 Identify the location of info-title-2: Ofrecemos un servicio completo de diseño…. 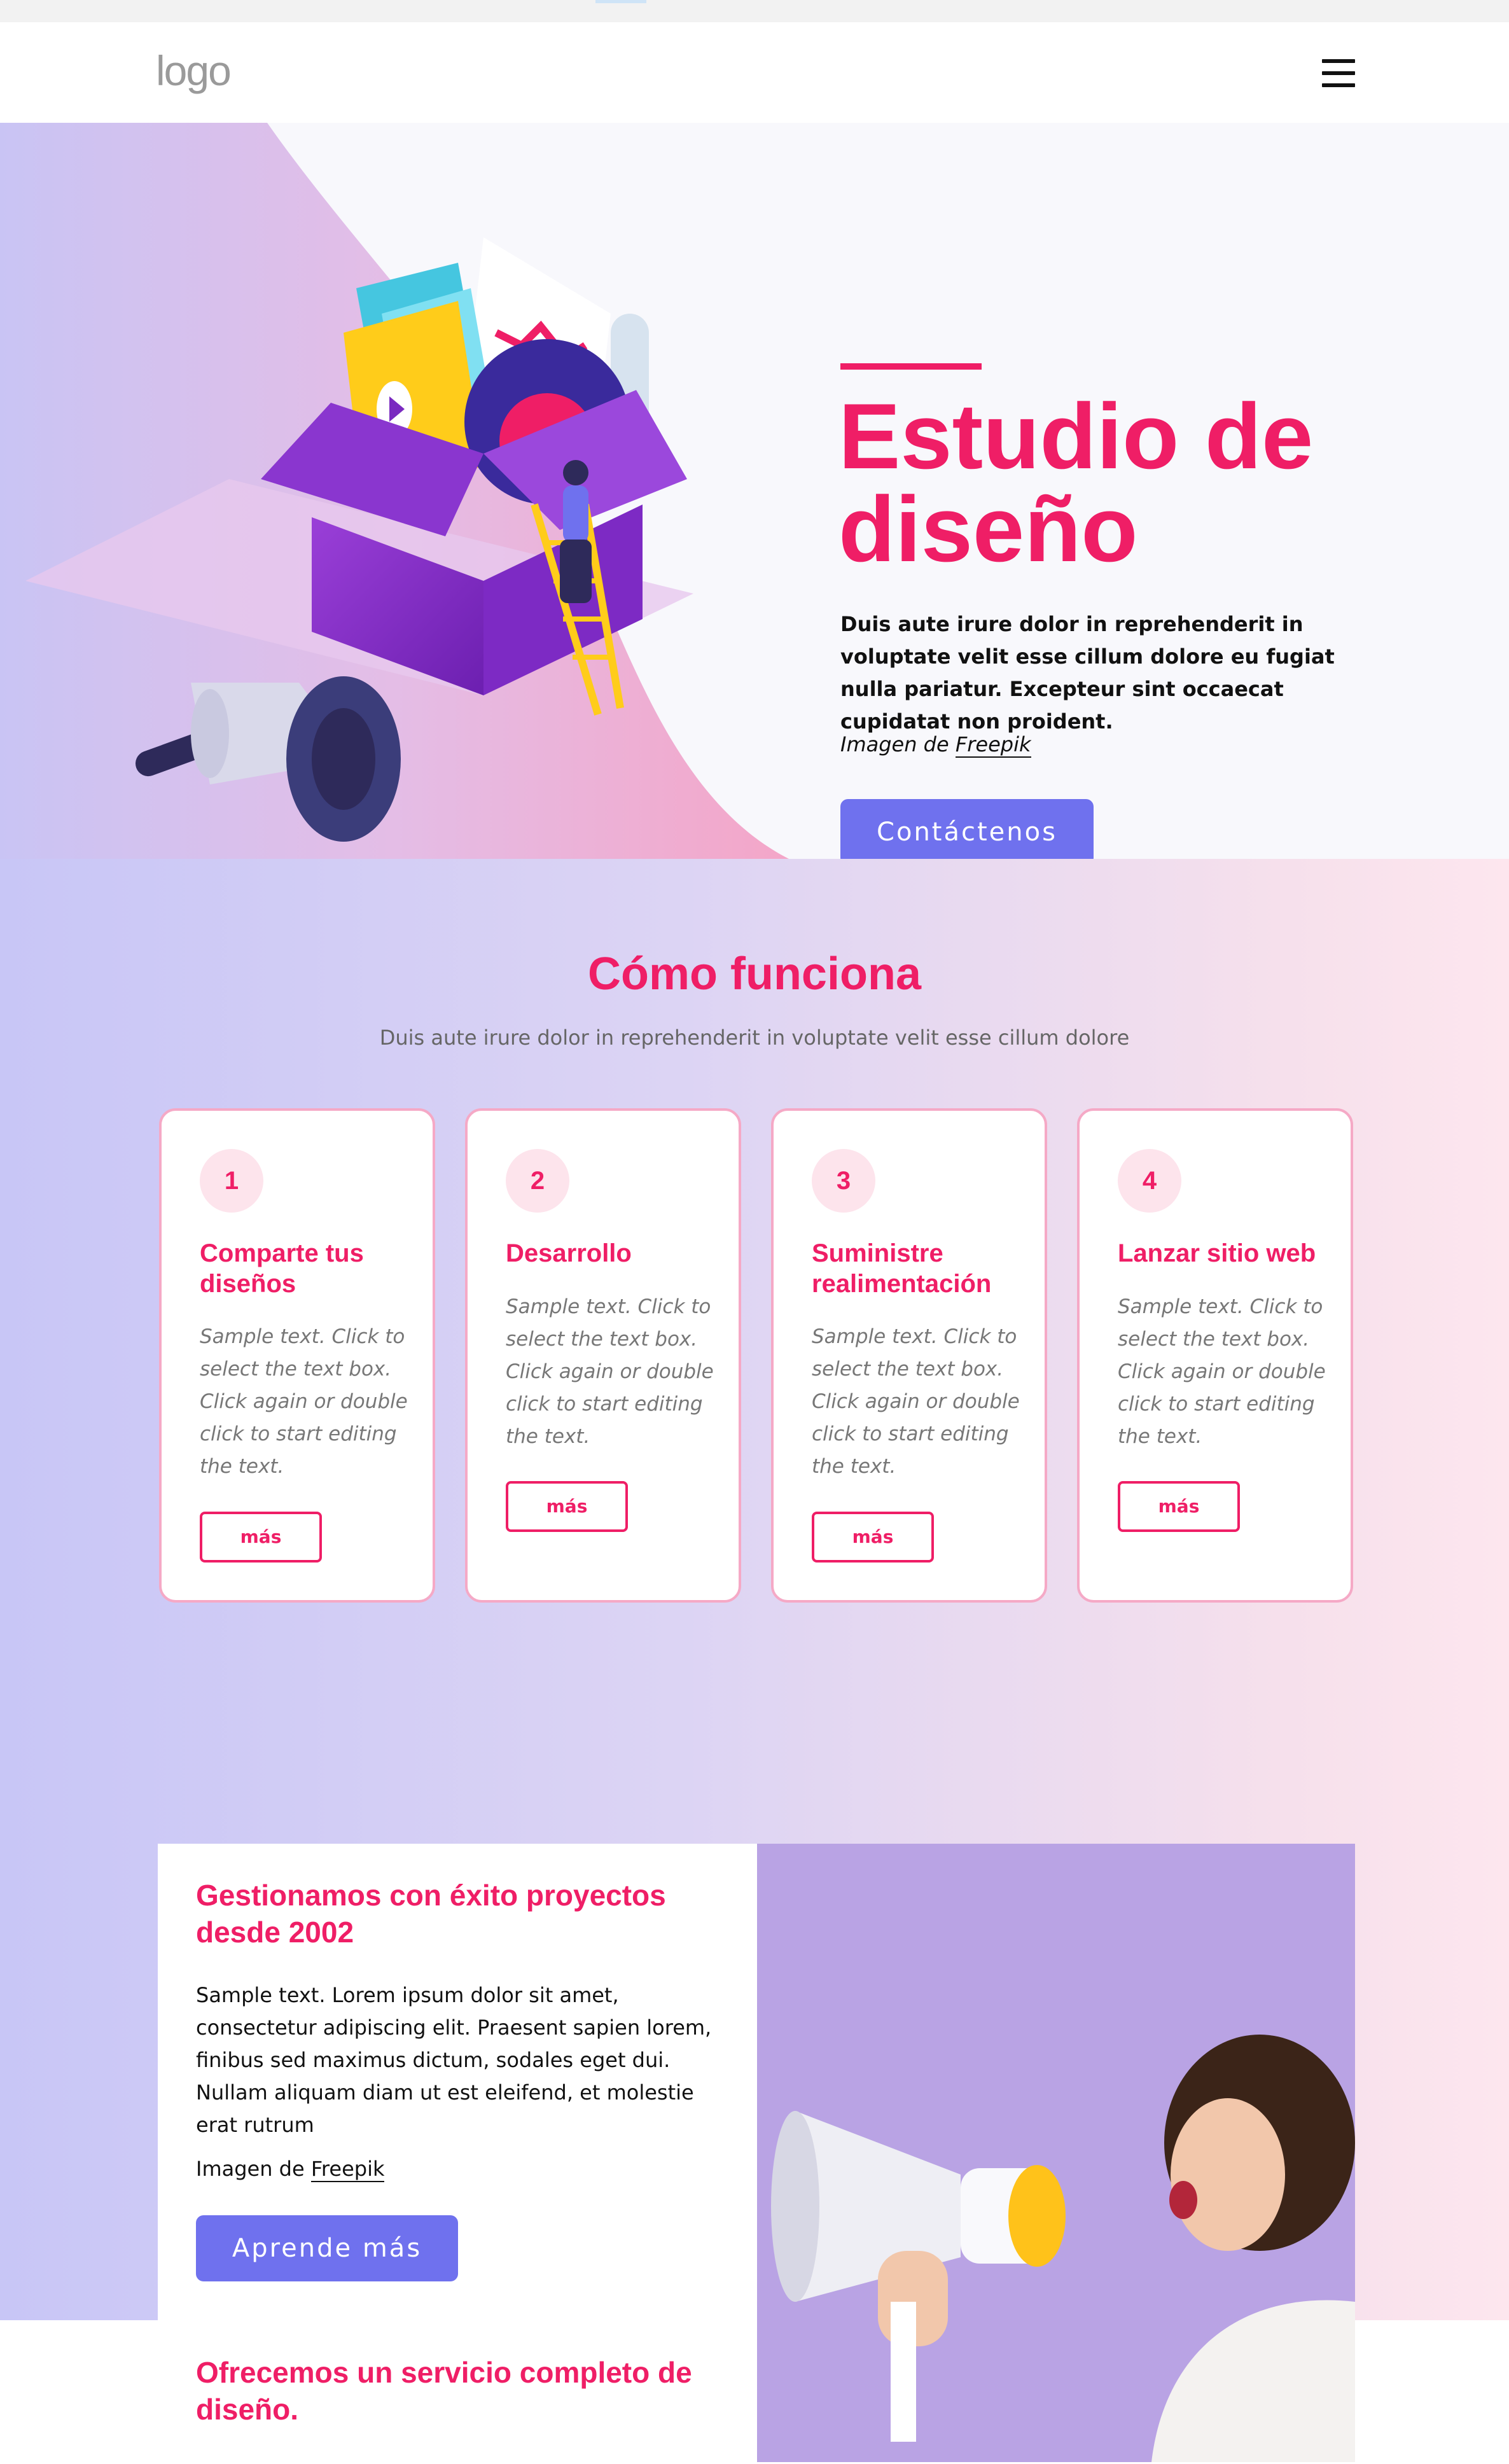
(444, 2391).